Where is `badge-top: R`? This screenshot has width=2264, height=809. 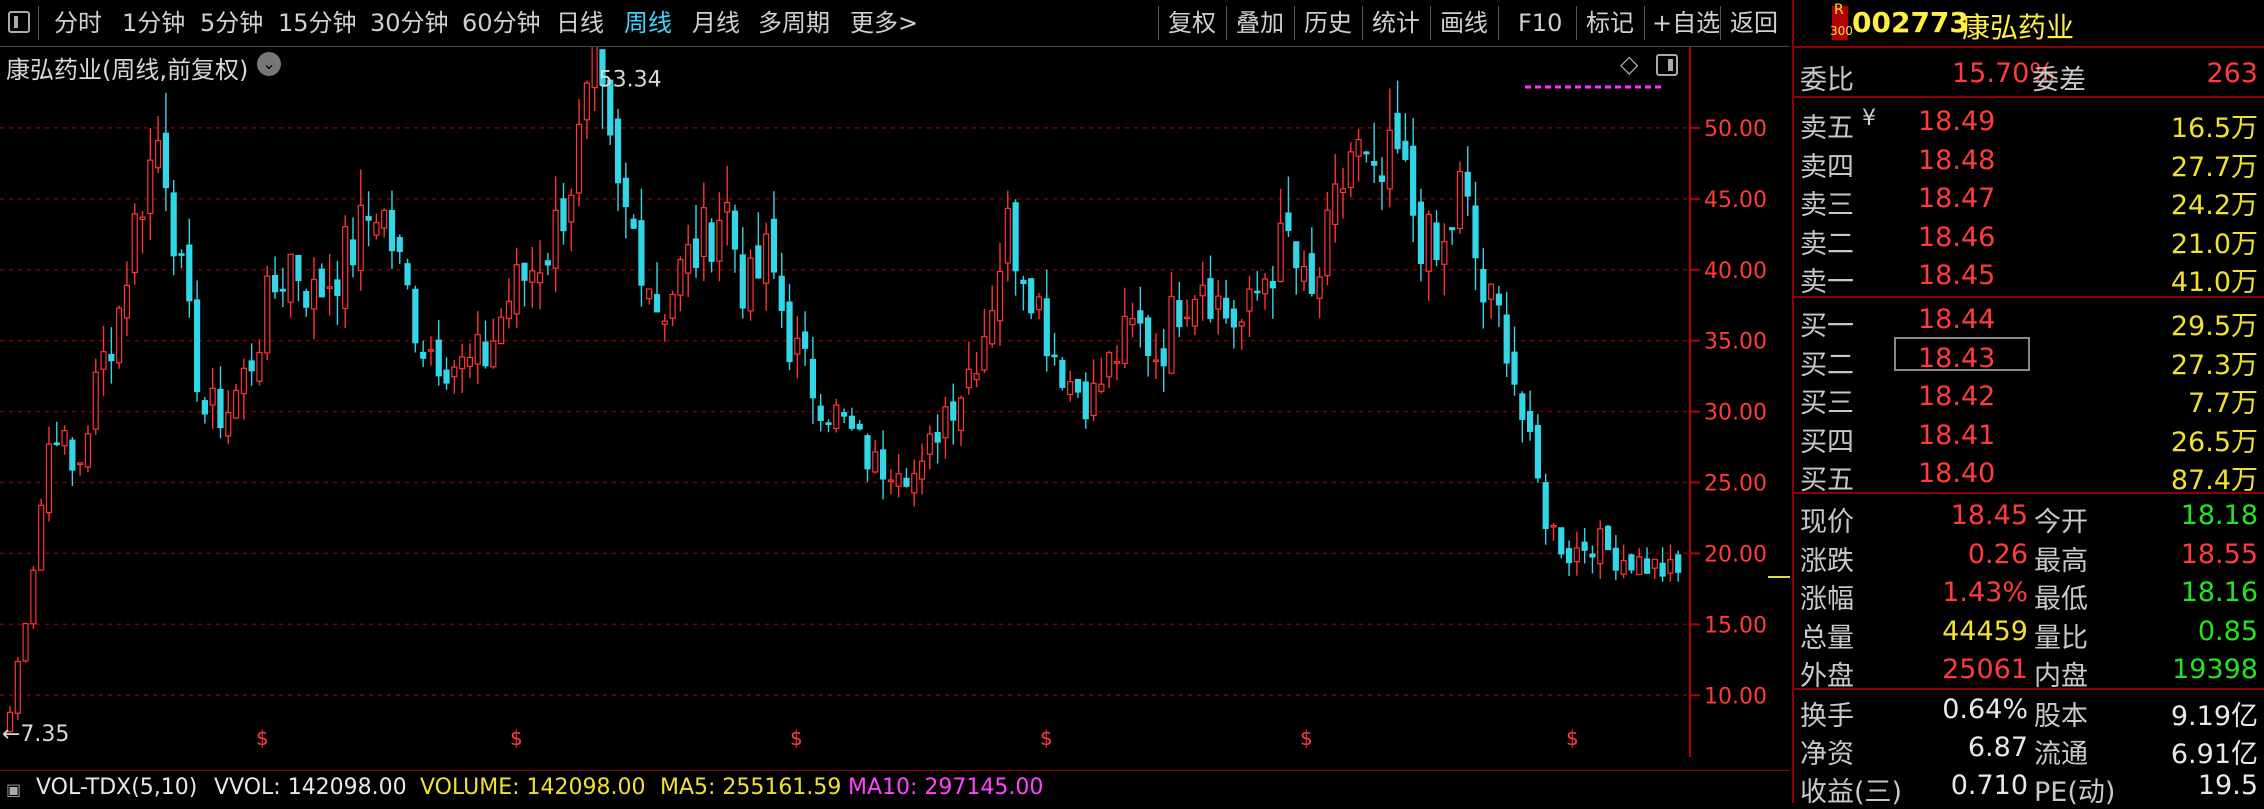 badge-top: R is located at coordinates (1839, 10).